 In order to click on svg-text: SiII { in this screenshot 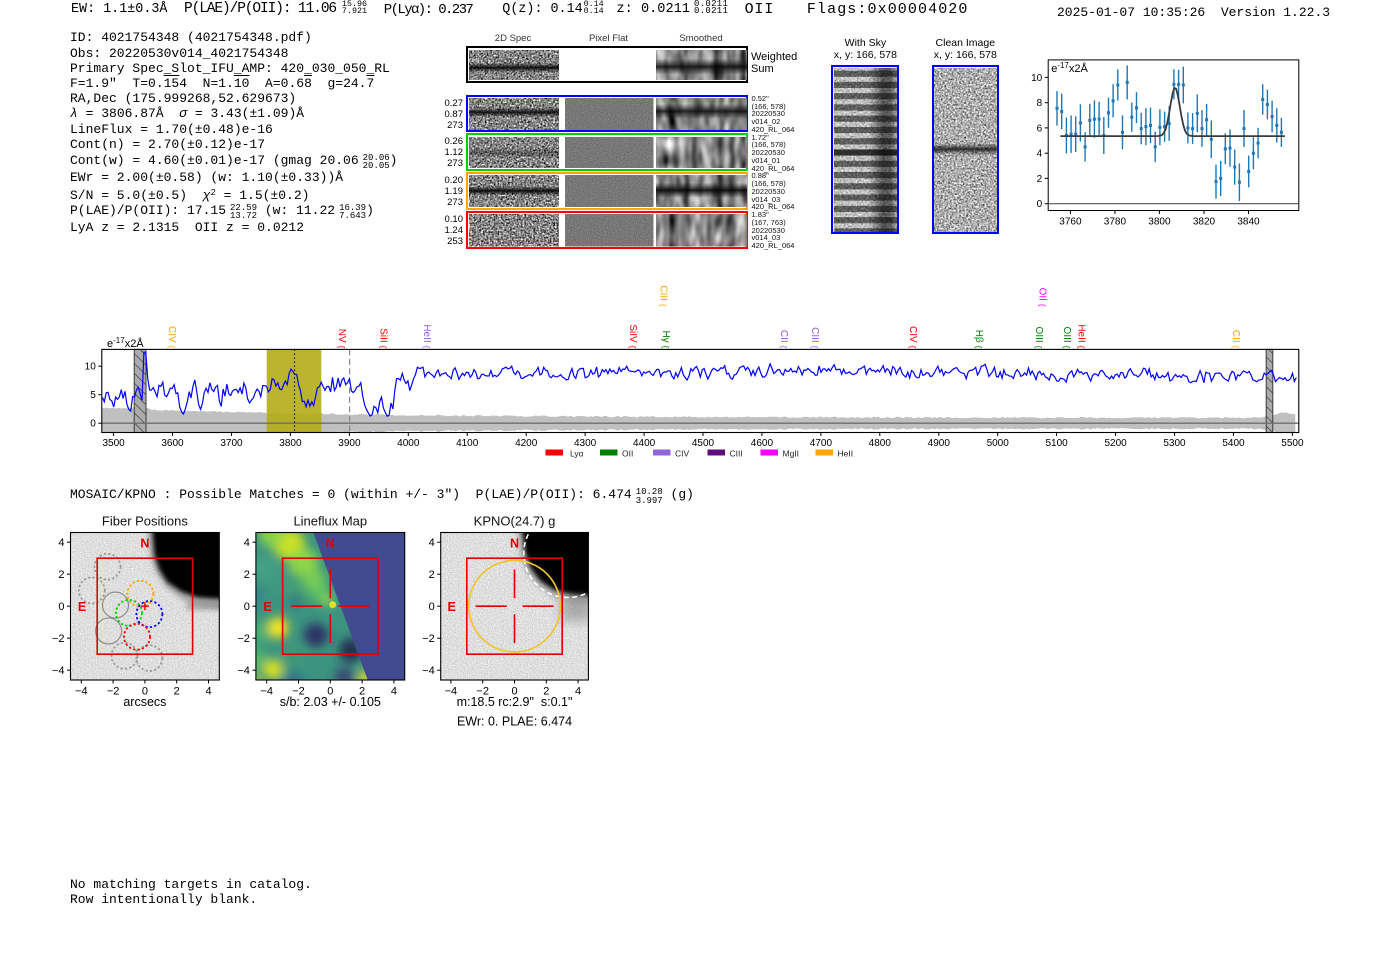, I will do `click(382, 338)`.